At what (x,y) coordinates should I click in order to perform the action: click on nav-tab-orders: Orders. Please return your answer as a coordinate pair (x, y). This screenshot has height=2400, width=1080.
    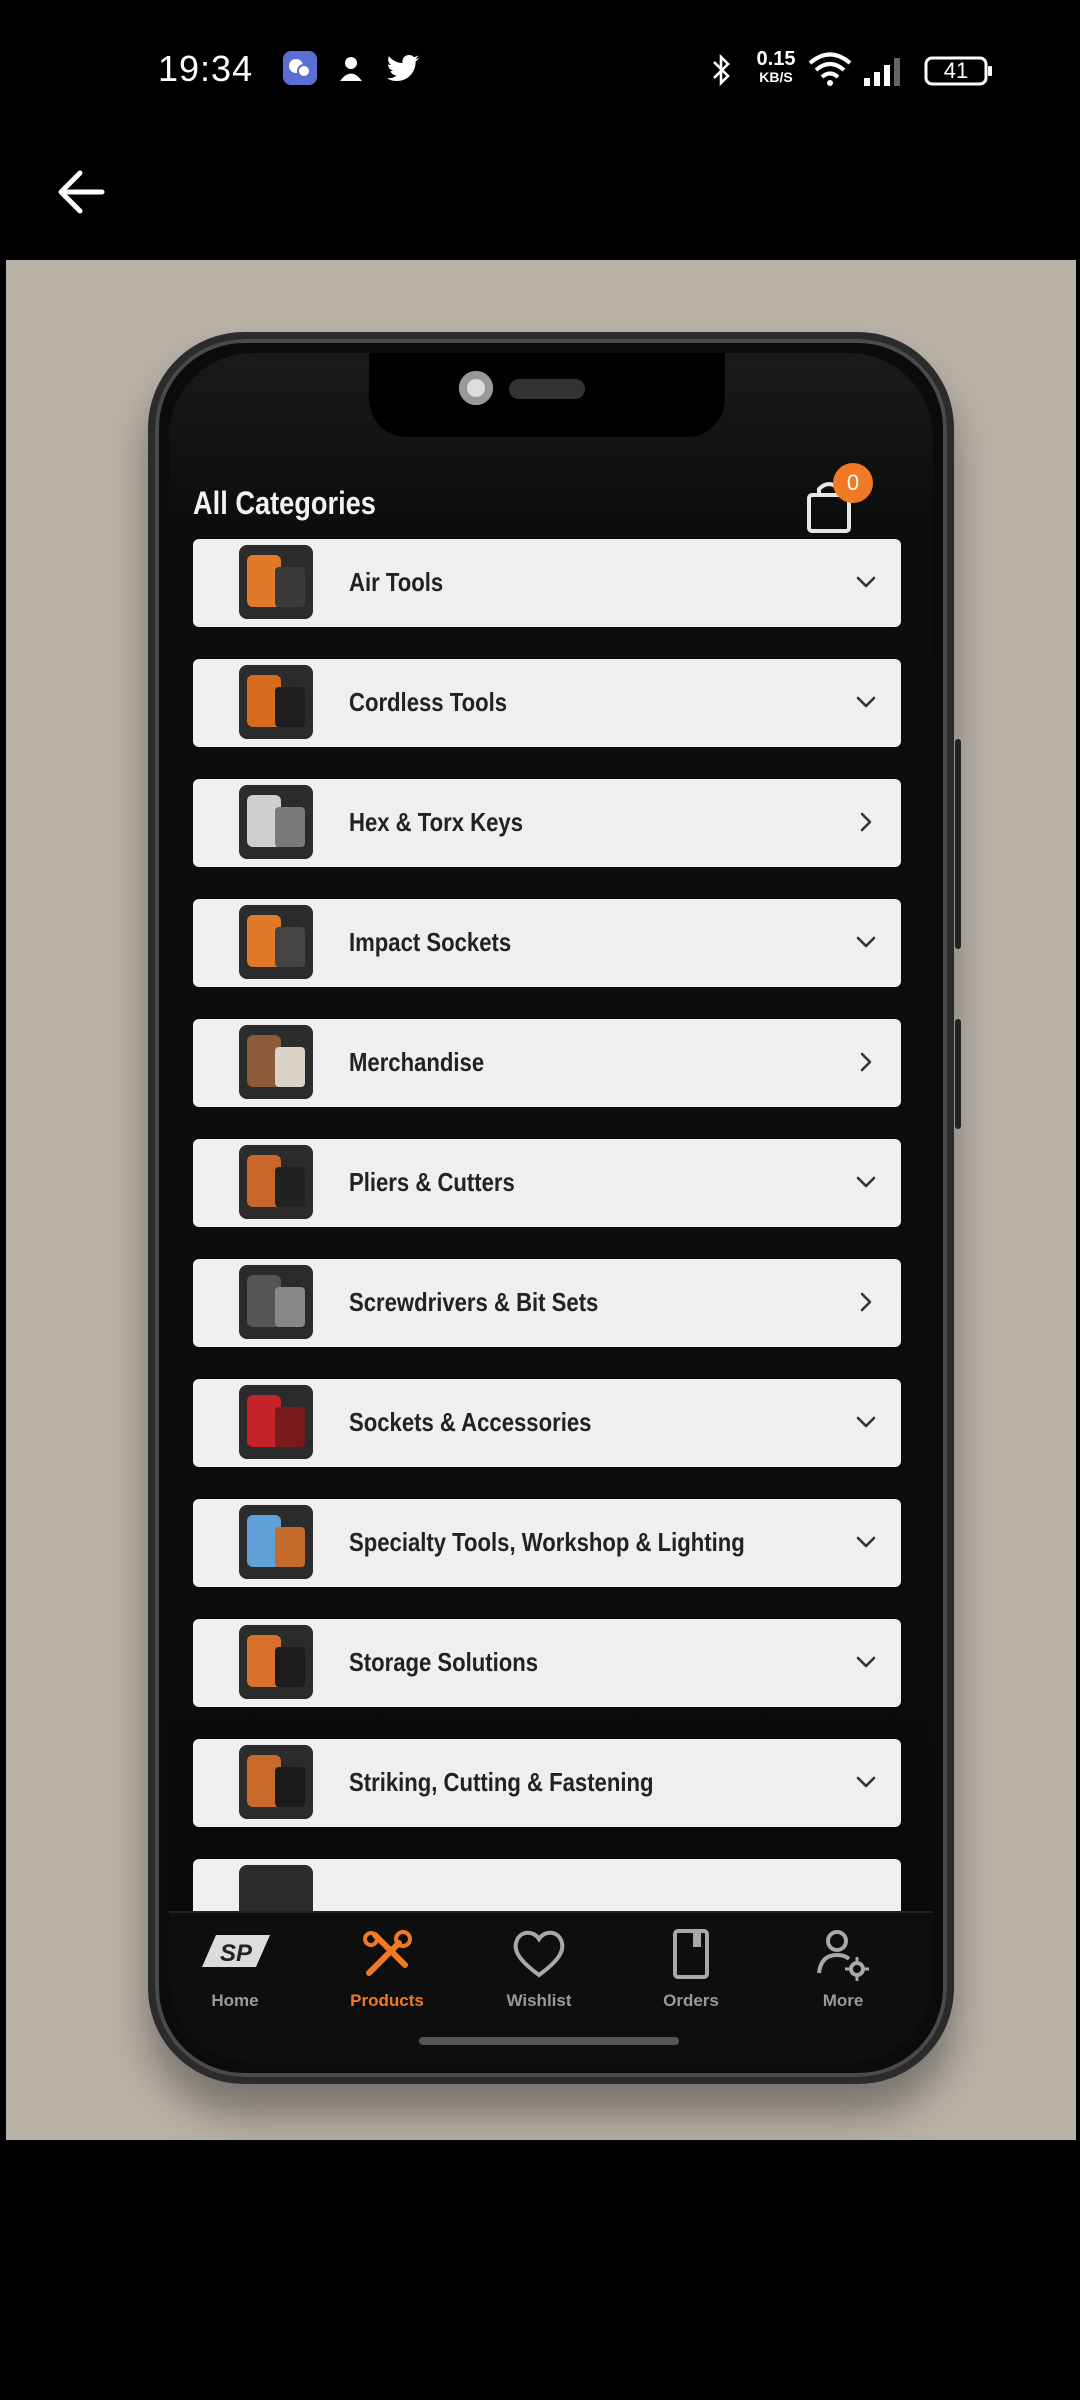
    Looking at the image, I should click on (691, 1969).